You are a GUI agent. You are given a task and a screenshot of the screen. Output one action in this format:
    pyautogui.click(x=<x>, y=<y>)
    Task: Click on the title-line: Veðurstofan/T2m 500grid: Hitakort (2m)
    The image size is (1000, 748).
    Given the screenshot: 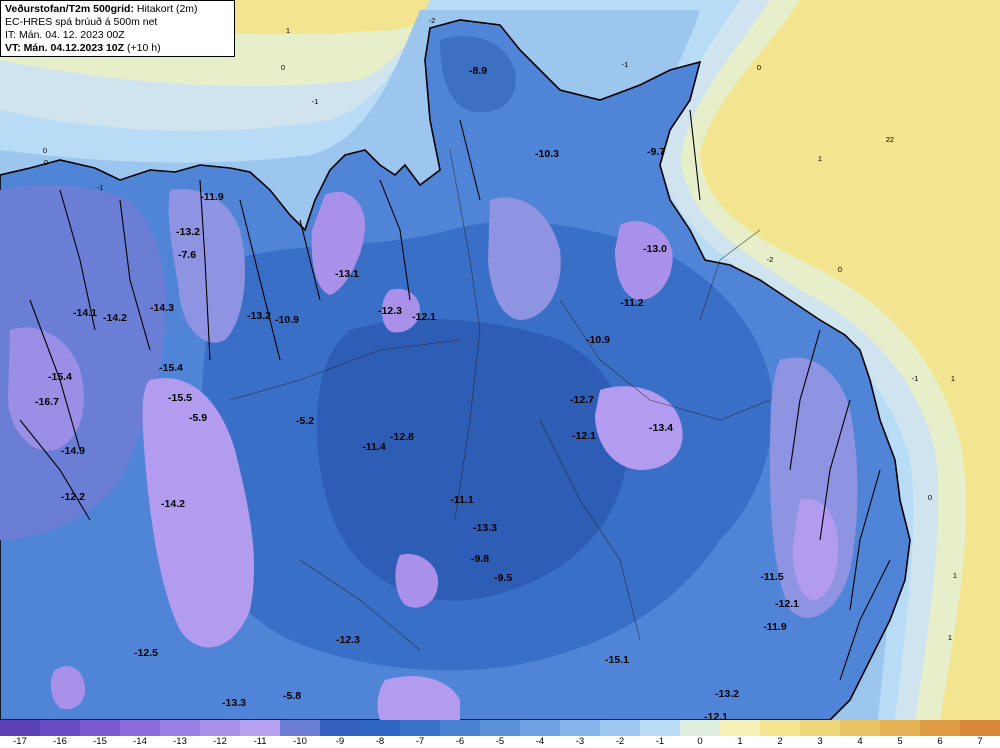 What is the action you would take?
    pyautogui.click(x=117, y=9)
    